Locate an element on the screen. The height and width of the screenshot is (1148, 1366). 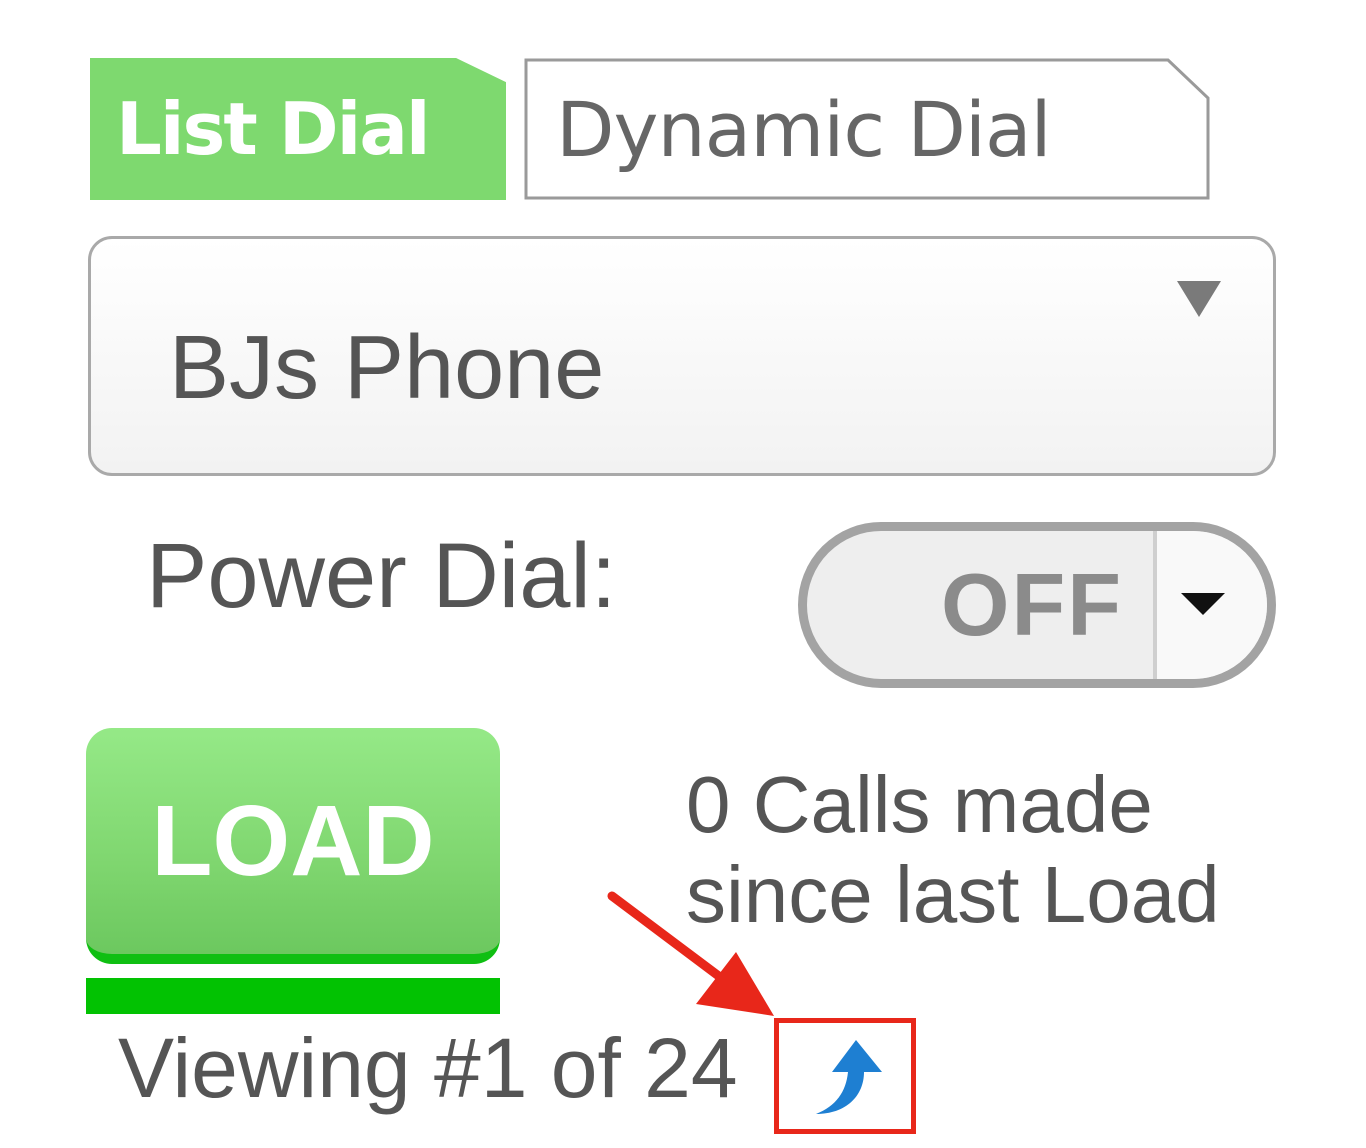
curved-up-arrow-icon is located at coordinates (846, 1077).